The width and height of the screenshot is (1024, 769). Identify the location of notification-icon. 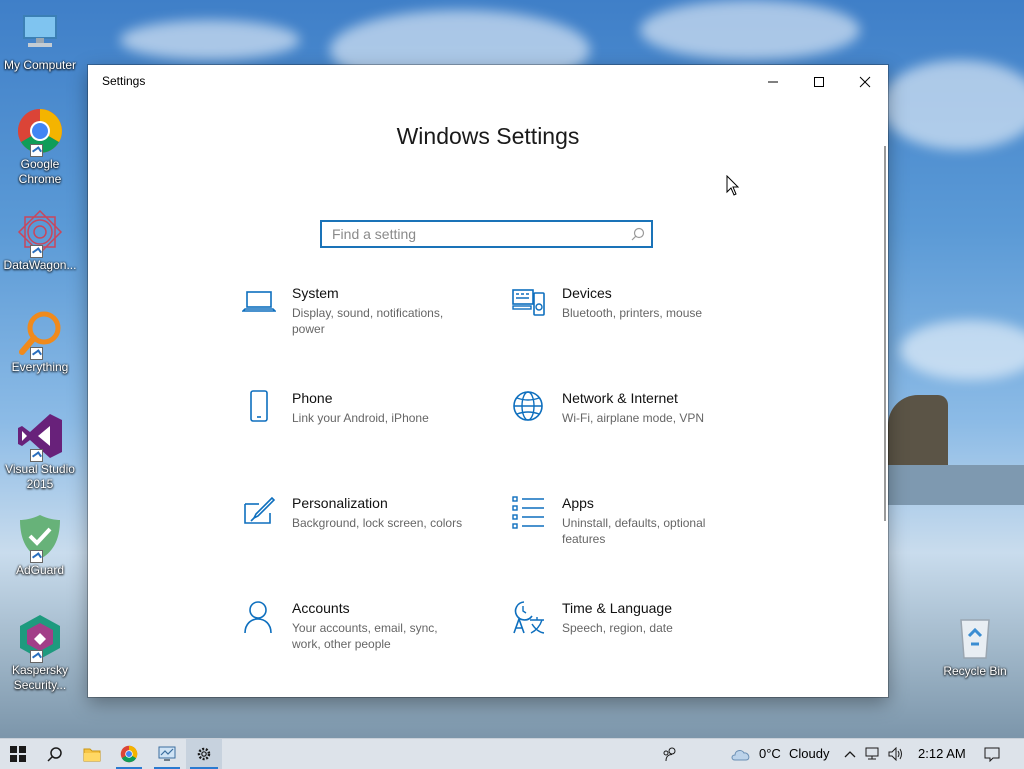
(992, 754).